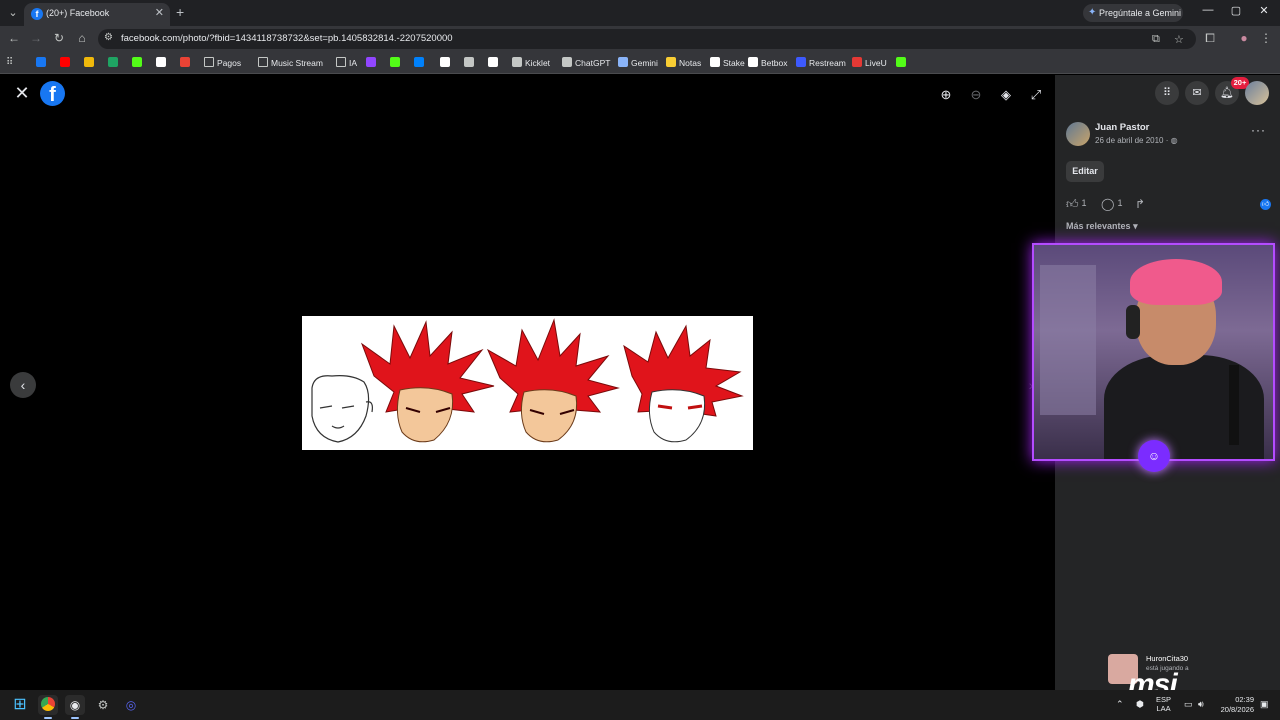 The width and height of the screenshot is (1280, 720). Describe the element at coordinates (66, 63) in the screenshot. I see `bookmark-youtube` at that location.